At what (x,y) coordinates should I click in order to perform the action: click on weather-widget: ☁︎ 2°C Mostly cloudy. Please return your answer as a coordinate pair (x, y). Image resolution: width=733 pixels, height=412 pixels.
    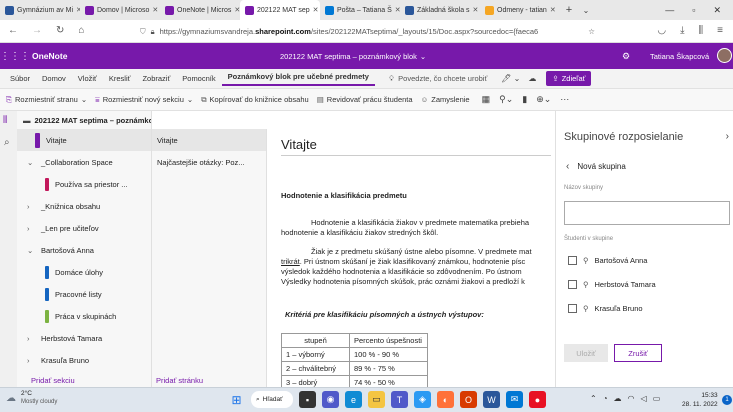
    Looking at the image, I should click on (31, 398).